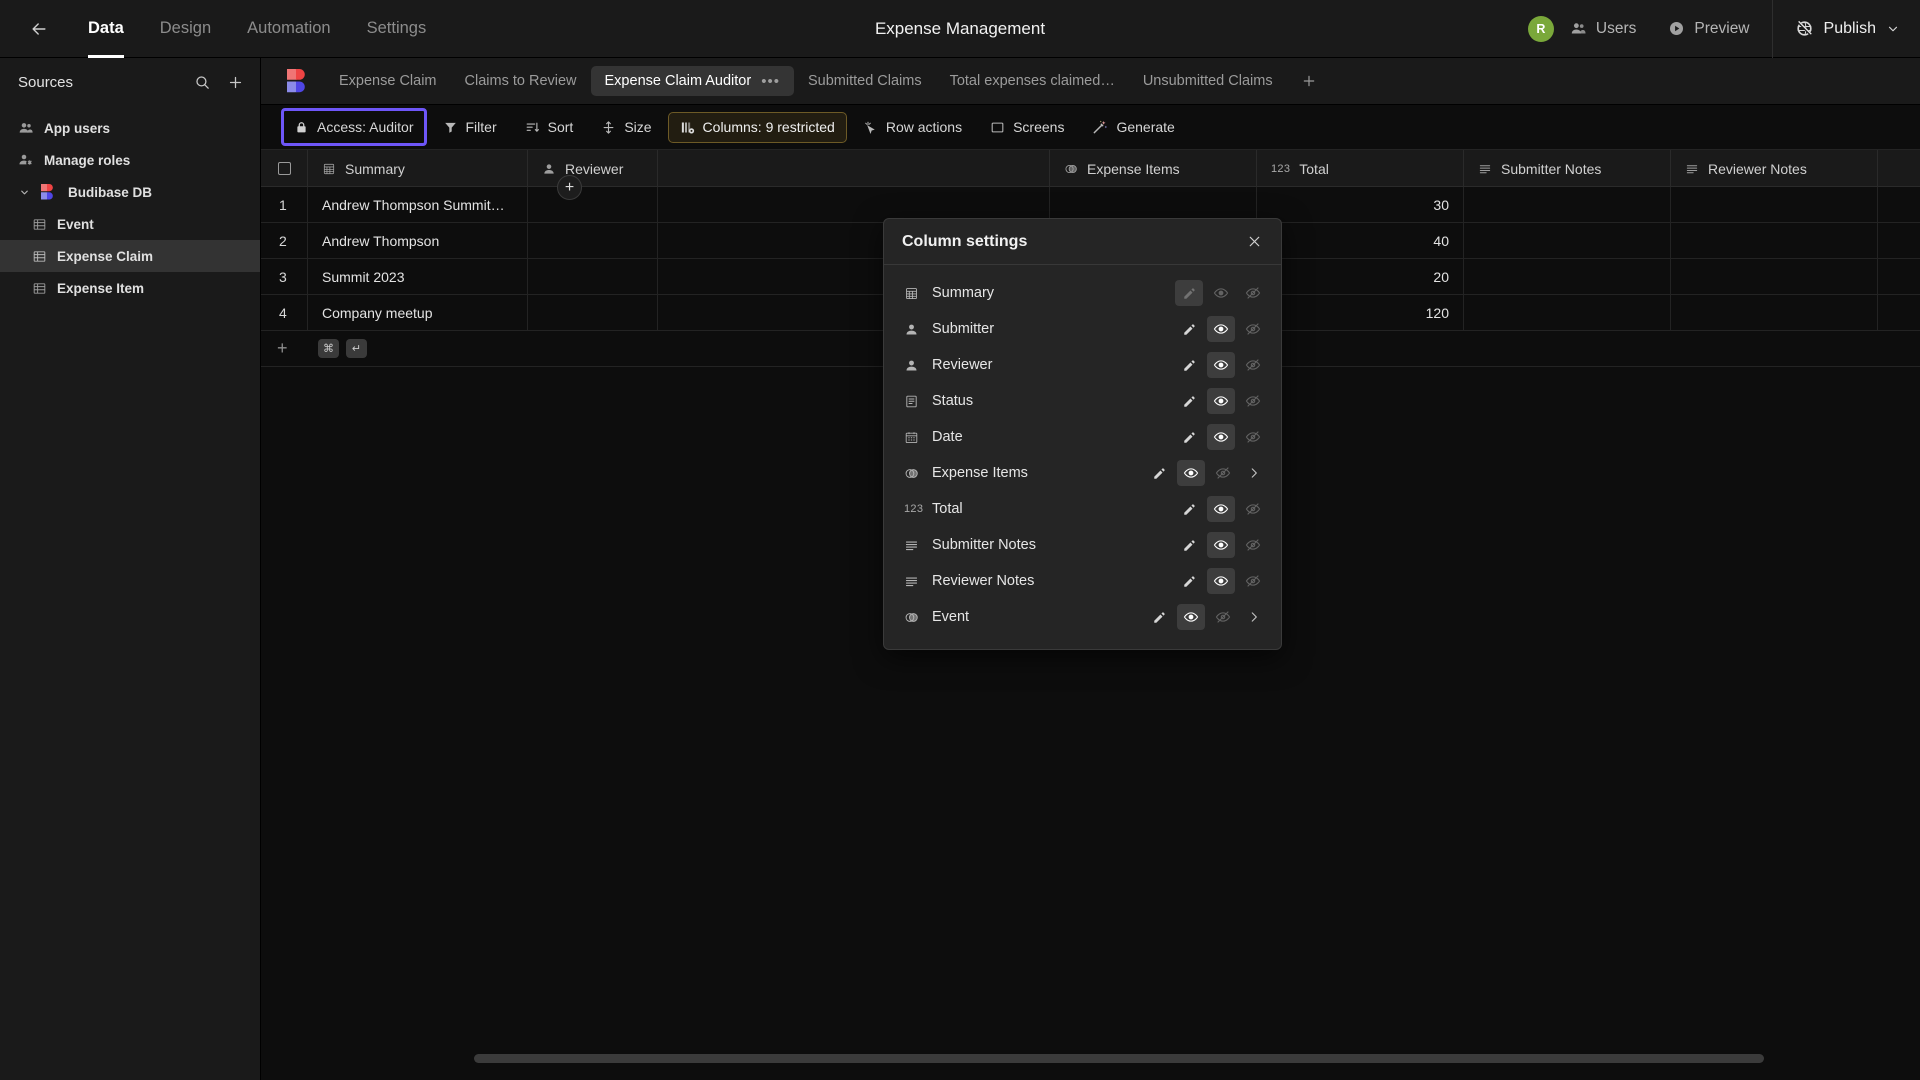 Image resolution: width=1920 pixels, height=1080 pixels. I want to click on screens-button: Screens, so click(1027, 127).